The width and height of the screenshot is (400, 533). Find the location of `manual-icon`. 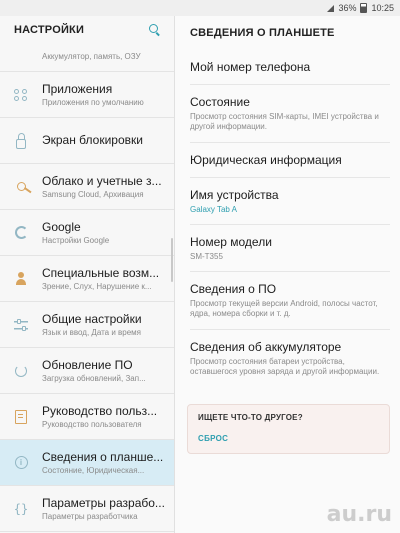

manual-icon is located at coordinates (21, 417).